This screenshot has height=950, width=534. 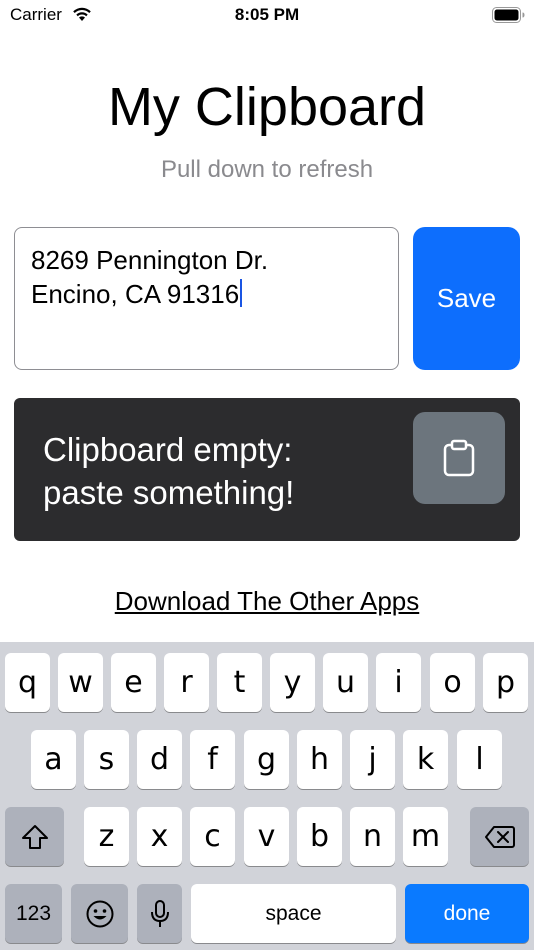 What do you see at coordinates (452, 682) in the screenshot?
I see `key-o: o` at bounding box center [452, 682].